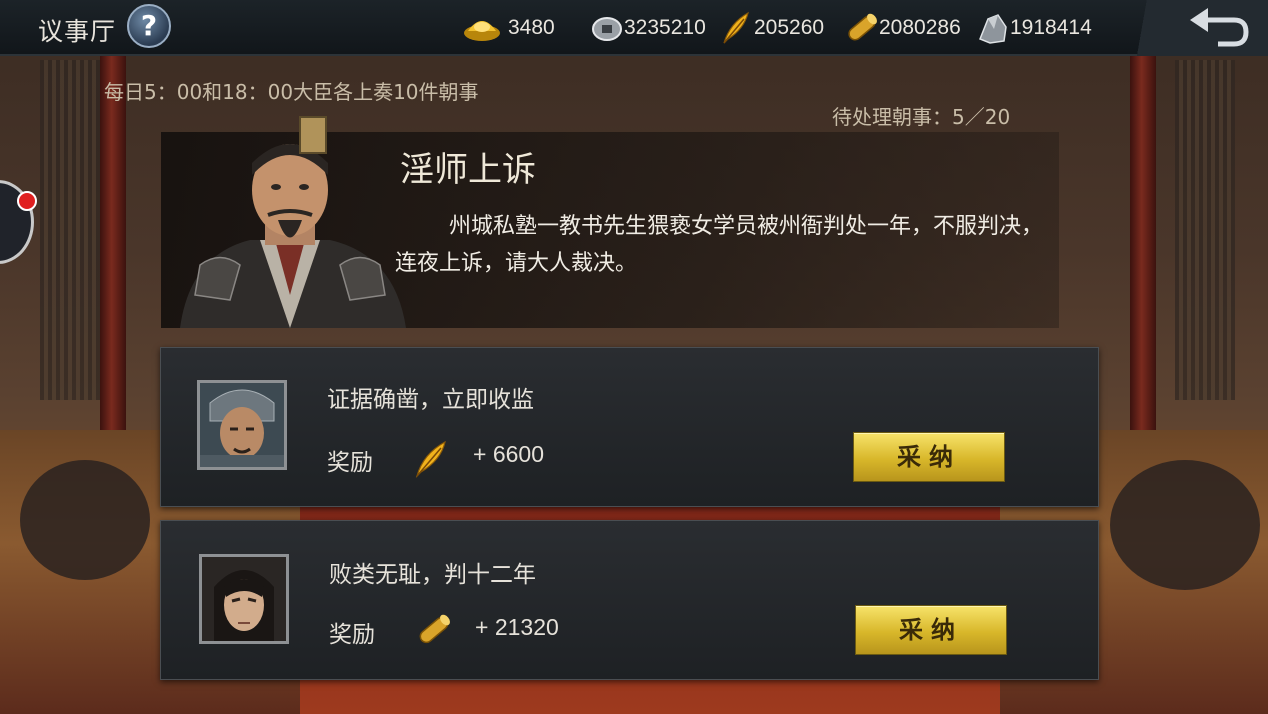 The width and height of the screenshot is (1268, 714). What do you see at coordinates (291, 92) in the screenshot?
I see `daily-notice: 每日5：00和18：00大臣各上奏10件朝事` at bounding box center [291, 92].